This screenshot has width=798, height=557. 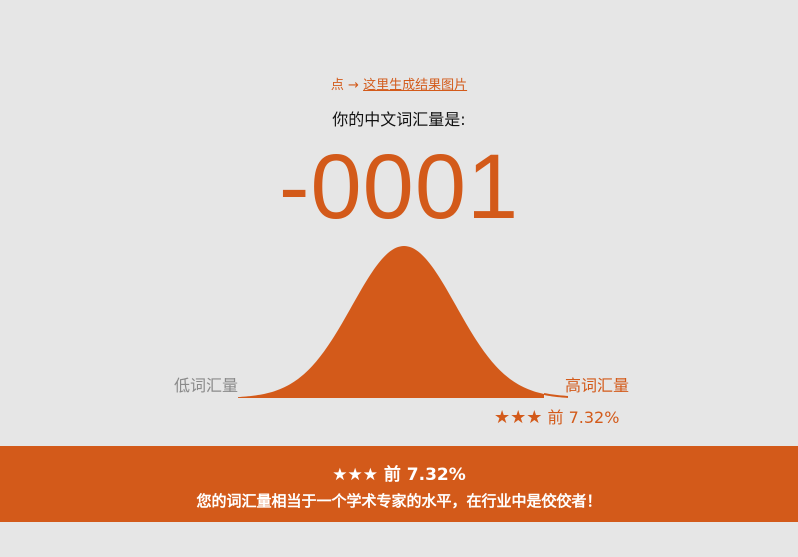 I want to click on banner-rank: ★★★ 前 7.32%, so click(x=399, y=472).